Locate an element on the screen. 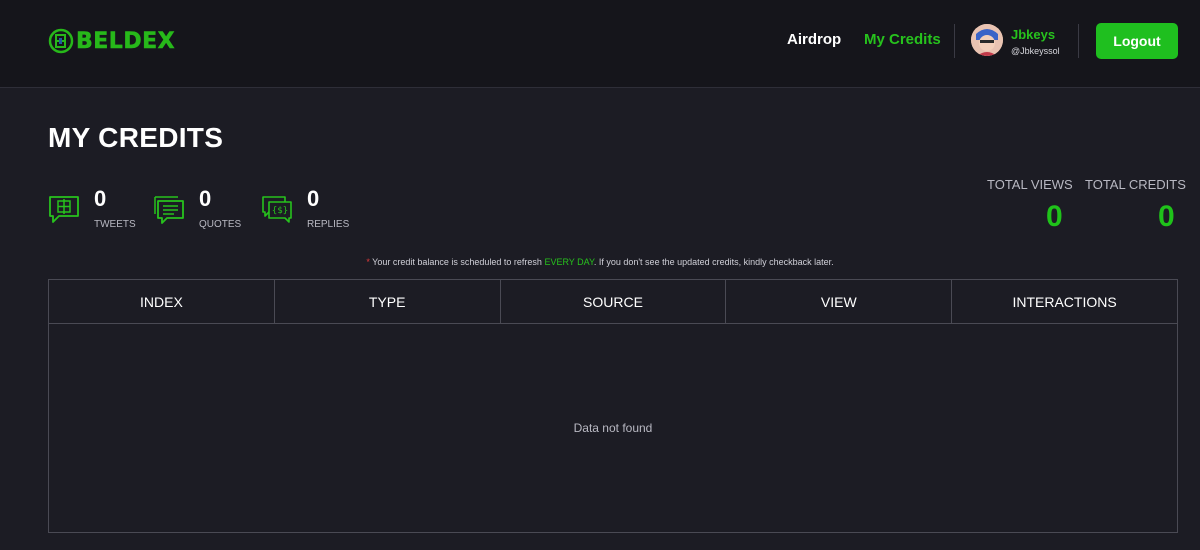 The image size is (1200, 550). beldex-logo-icon is located at coordinates (61, 41).